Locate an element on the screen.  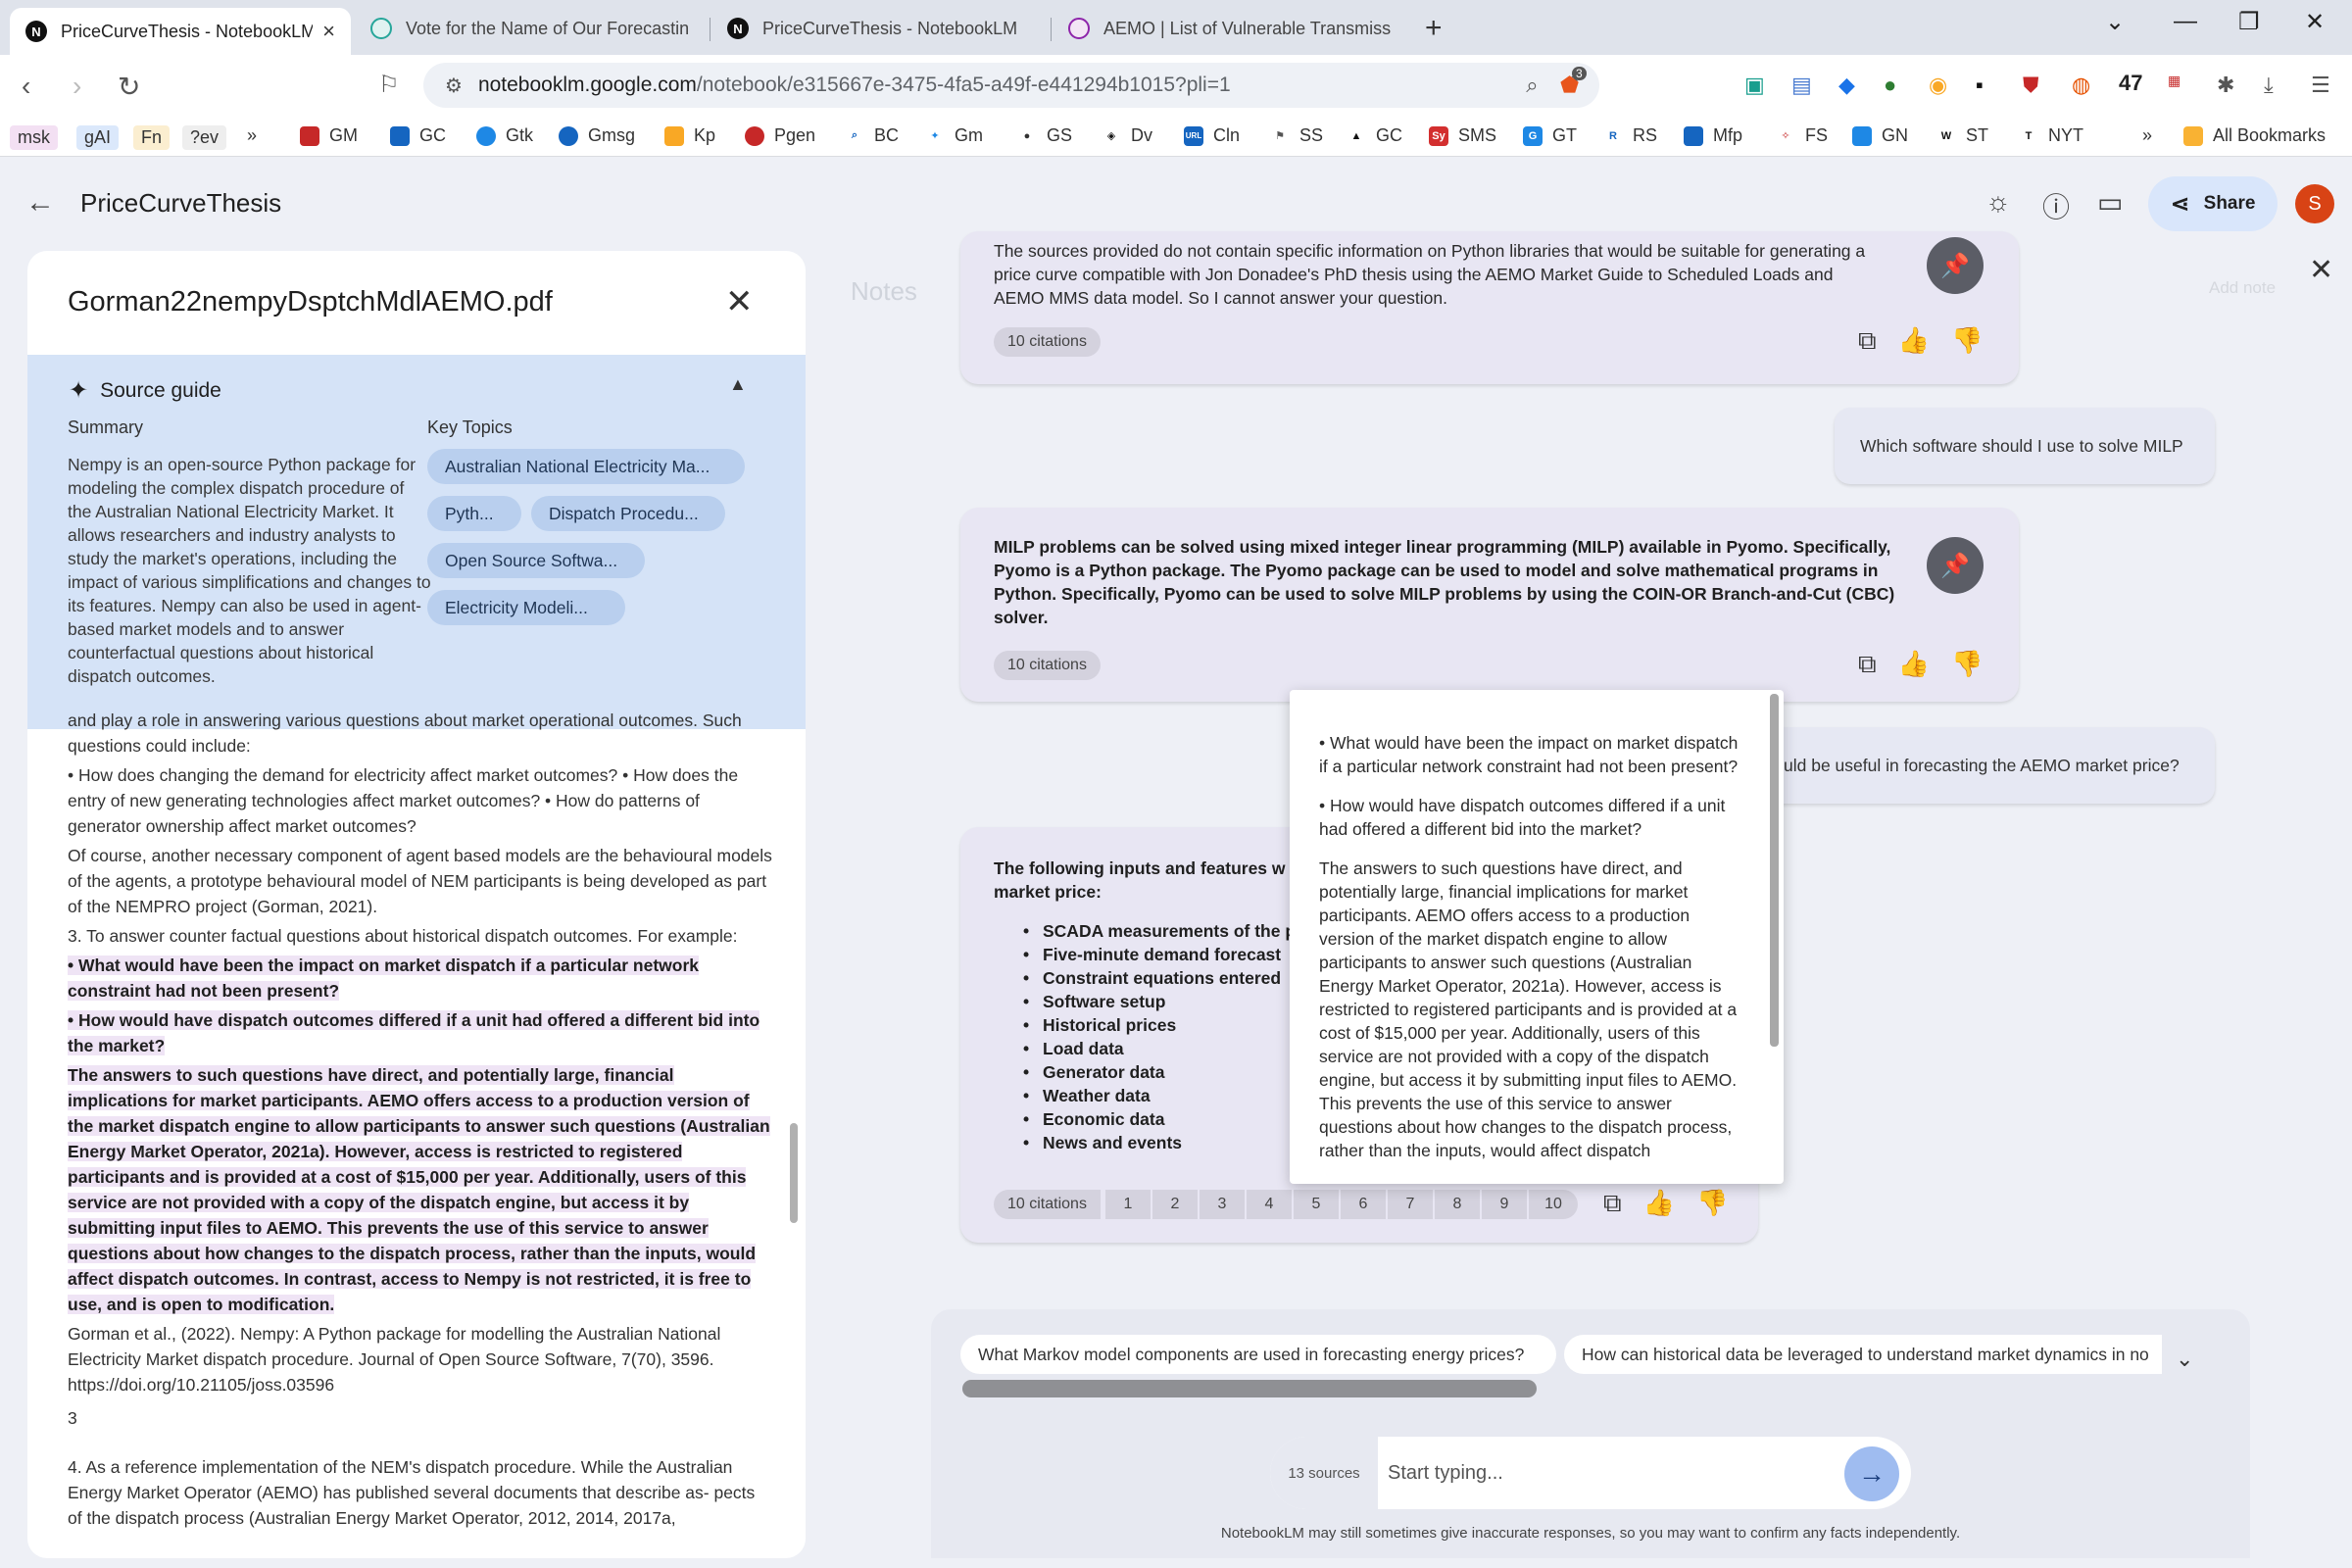
bookmark-gs: ● GS is located at coordinates (1044, 135).